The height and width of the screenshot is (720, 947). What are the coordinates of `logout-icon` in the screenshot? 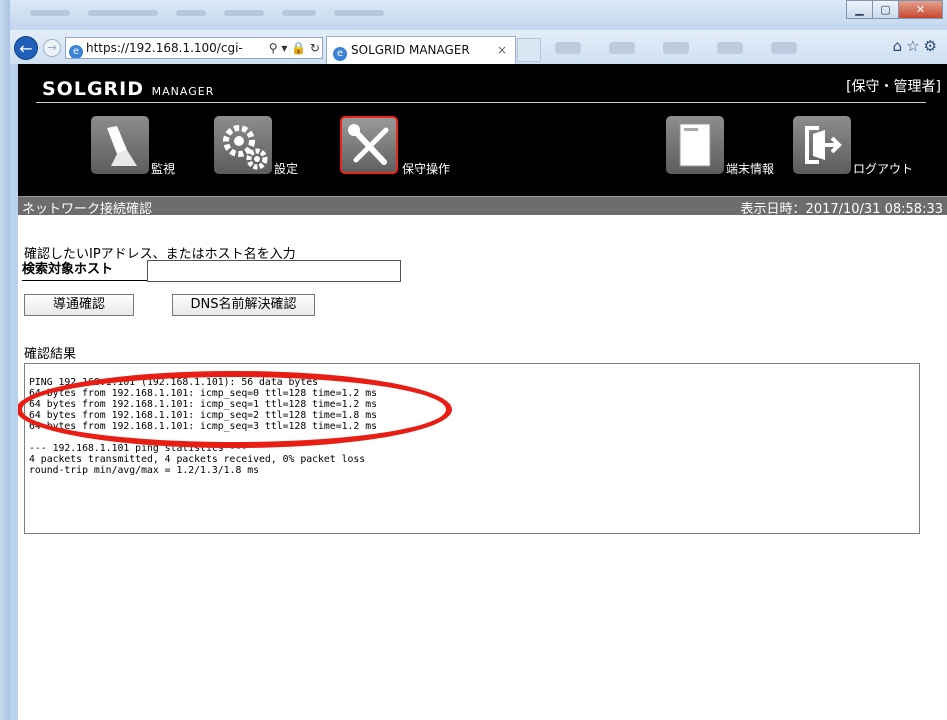 It's located at (822, 145).